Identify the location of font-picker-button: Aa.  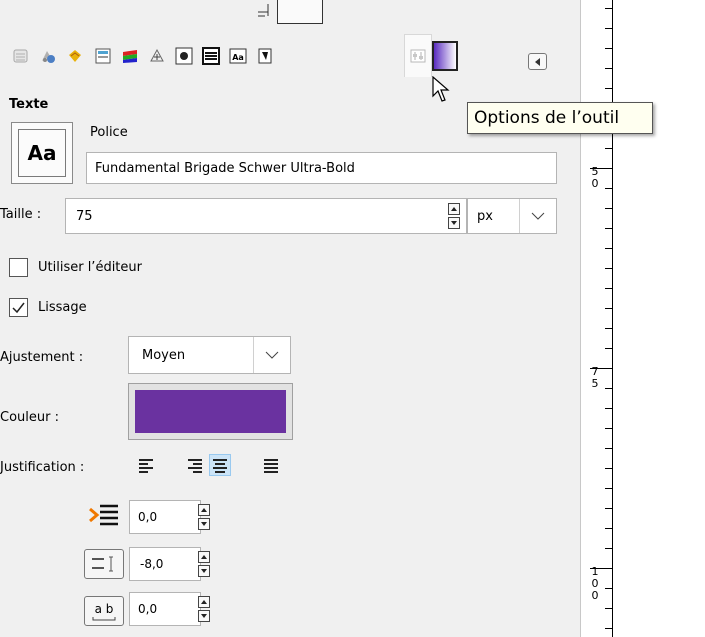
(42, 153).